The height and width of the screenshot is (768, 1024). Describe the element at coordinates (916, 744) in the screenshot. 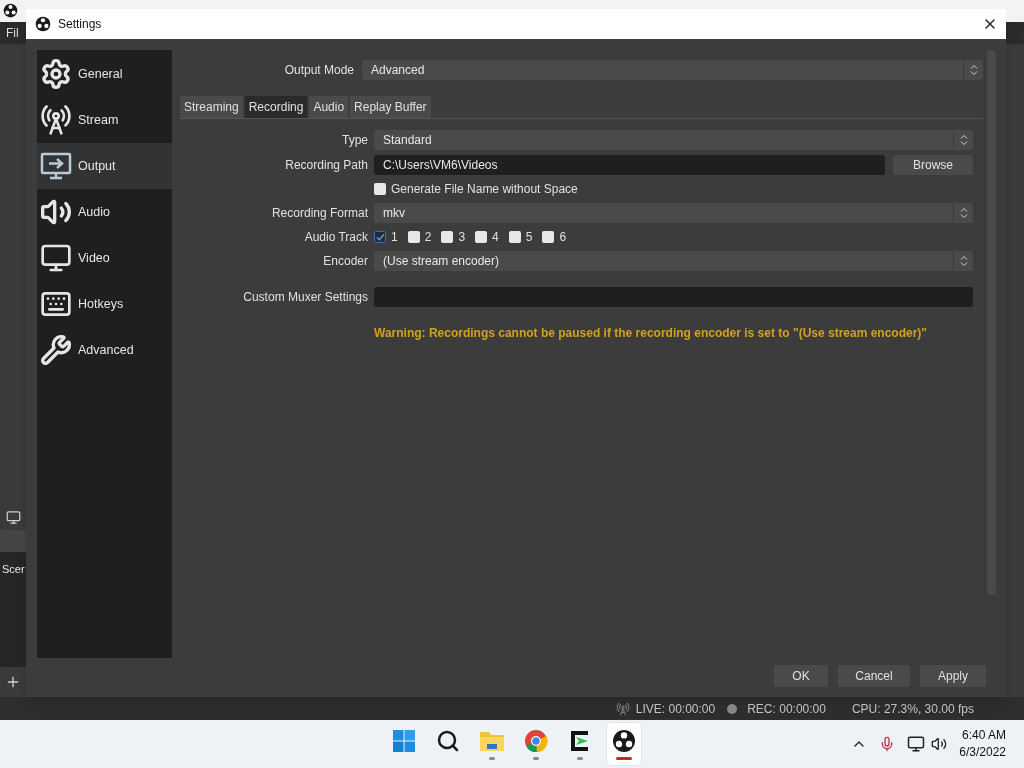

I see `network-icon` at that location.